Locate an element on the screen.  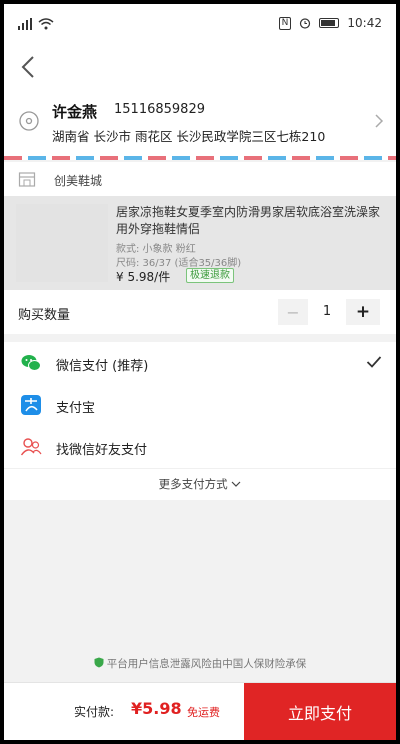
shield-icon is located at coordinates (99, 662).